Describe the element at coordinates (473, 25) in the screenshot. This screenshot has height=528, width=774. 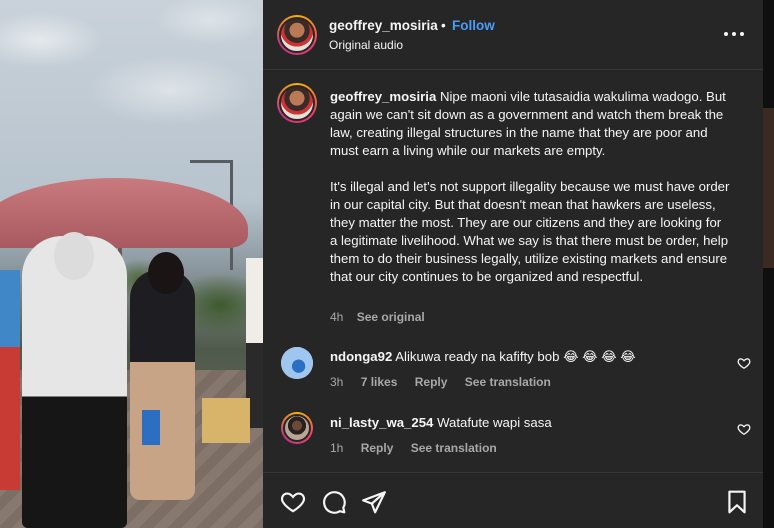
I see `follow-button: Follow` at that location.